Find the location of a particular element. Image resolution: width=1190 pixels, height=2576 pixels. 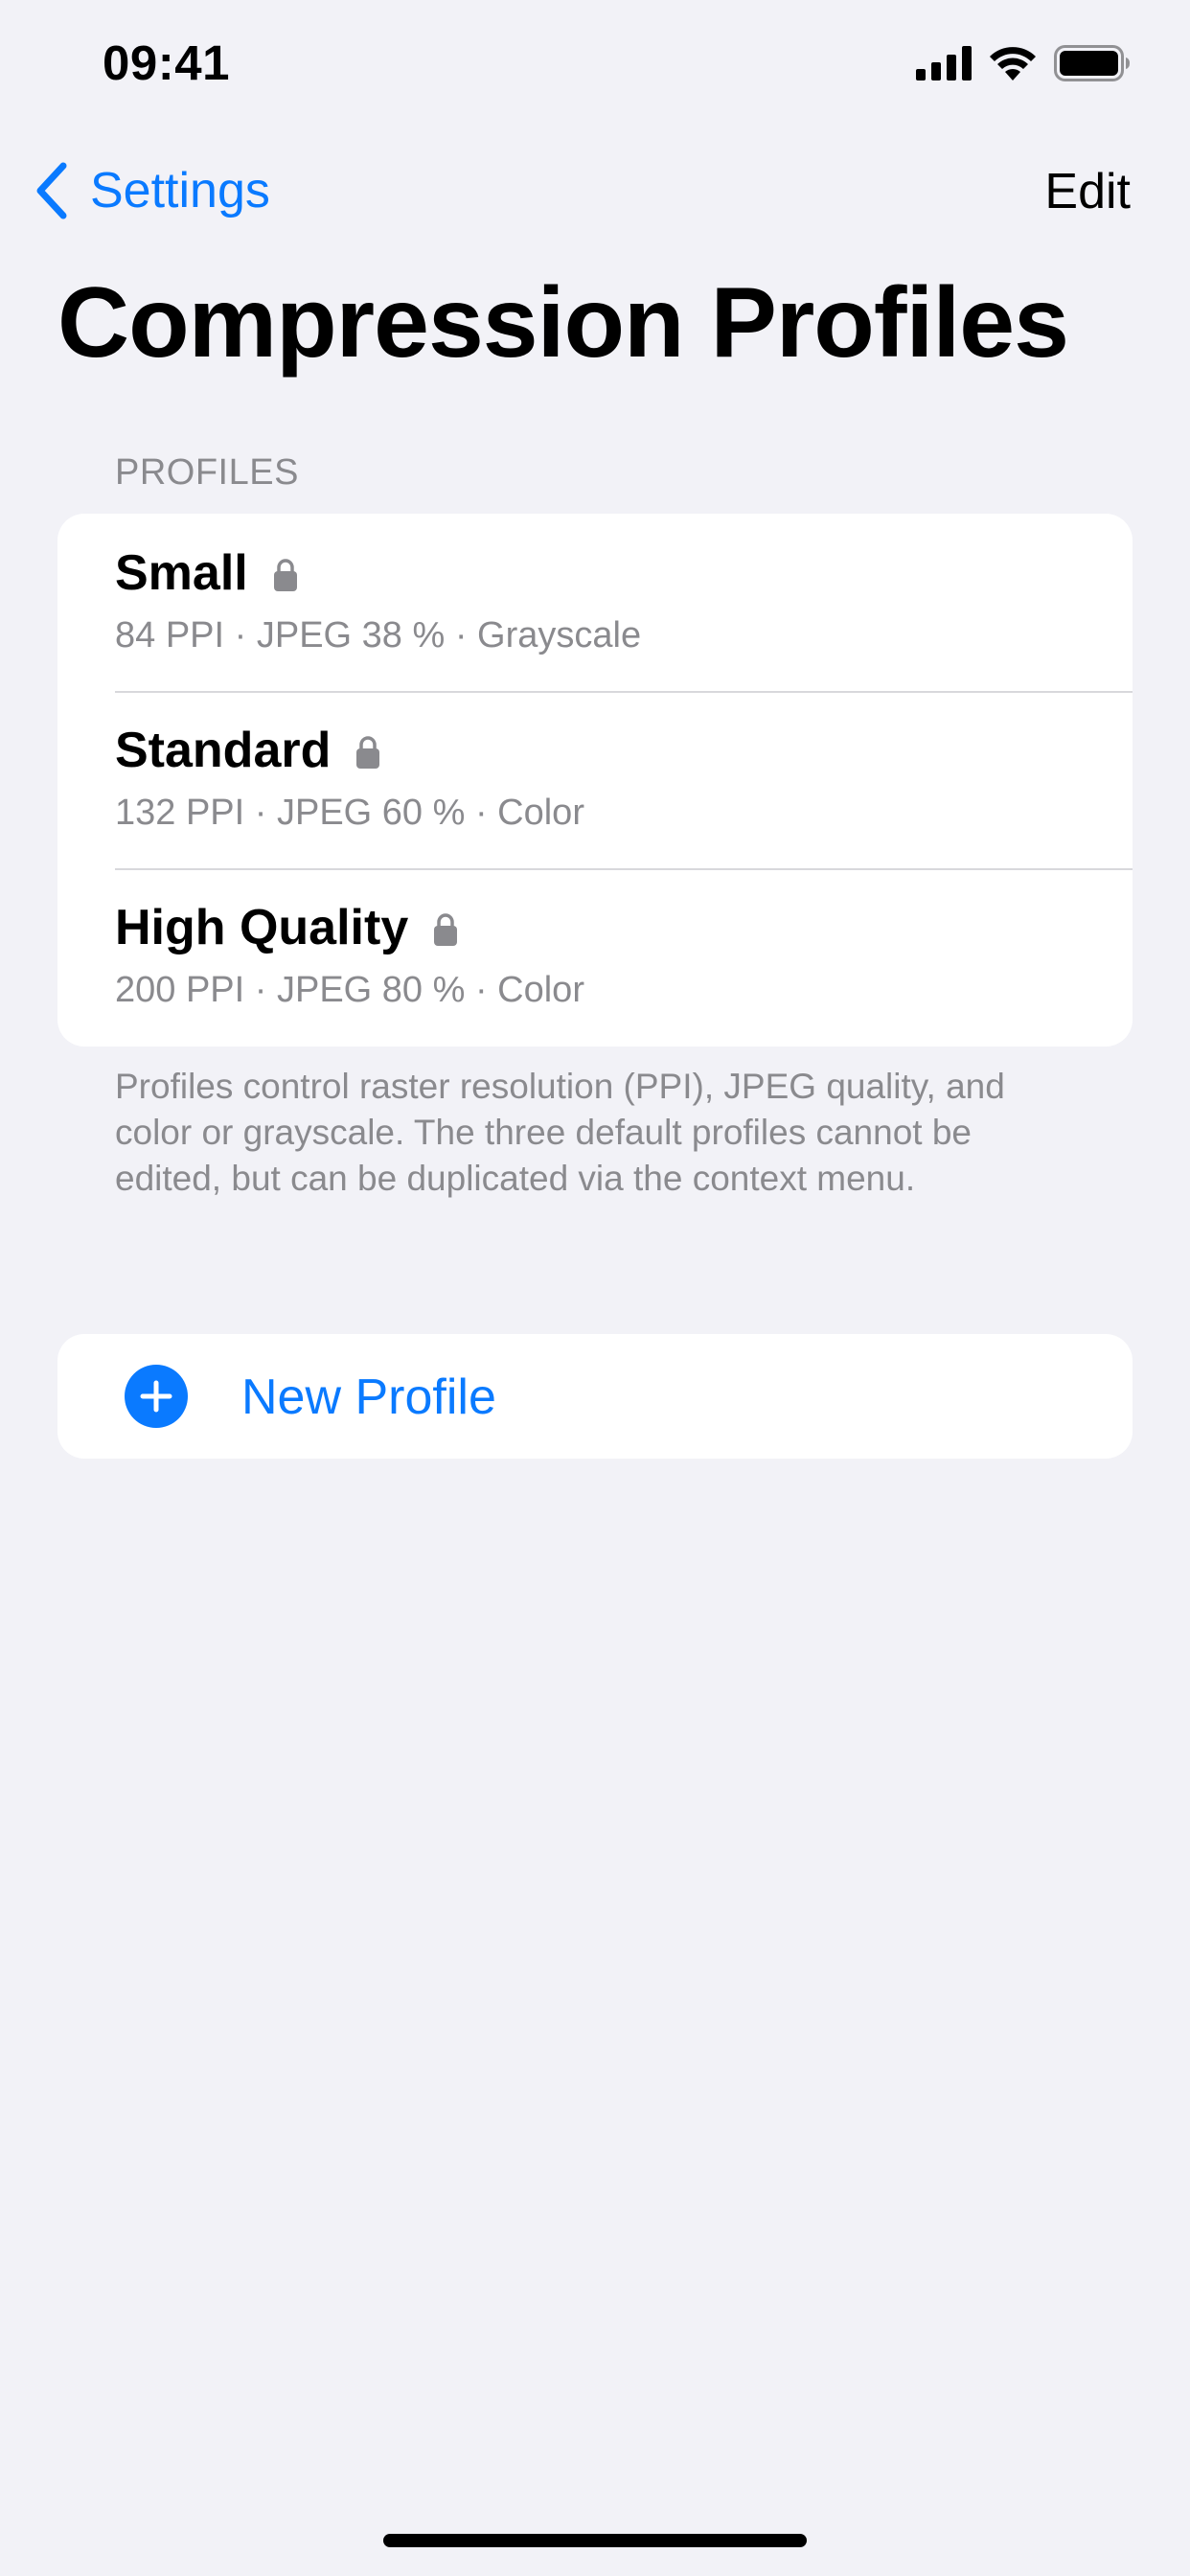

back-button: Settings is located at coordinates (152, 190).